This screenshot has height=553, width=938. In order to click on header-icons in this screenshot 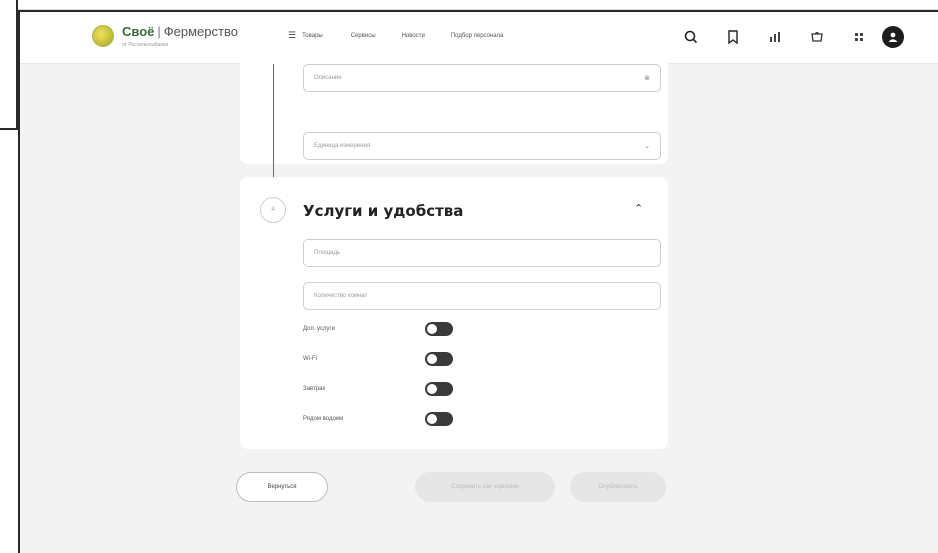, I will do `click(781, 37)`.